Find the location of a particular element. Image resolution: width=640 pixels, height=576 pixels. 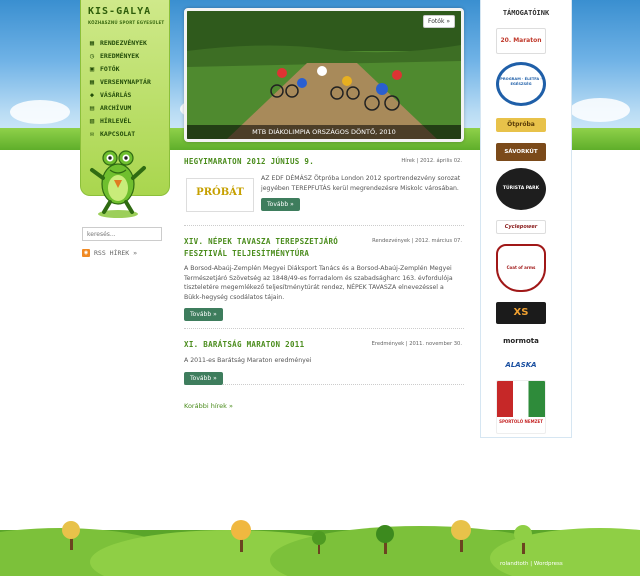

nav-item-fotok: ▣ FOTÓK is located at coordinates (128, 68).